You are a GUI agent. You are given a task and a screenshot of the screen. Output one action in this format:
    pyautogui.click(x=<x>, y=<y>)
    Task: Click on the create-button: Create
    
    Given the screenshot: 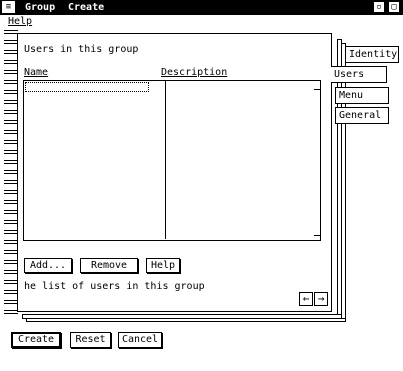 What is the action you would take?
    pyautogui.click(x=36, y=340)
    